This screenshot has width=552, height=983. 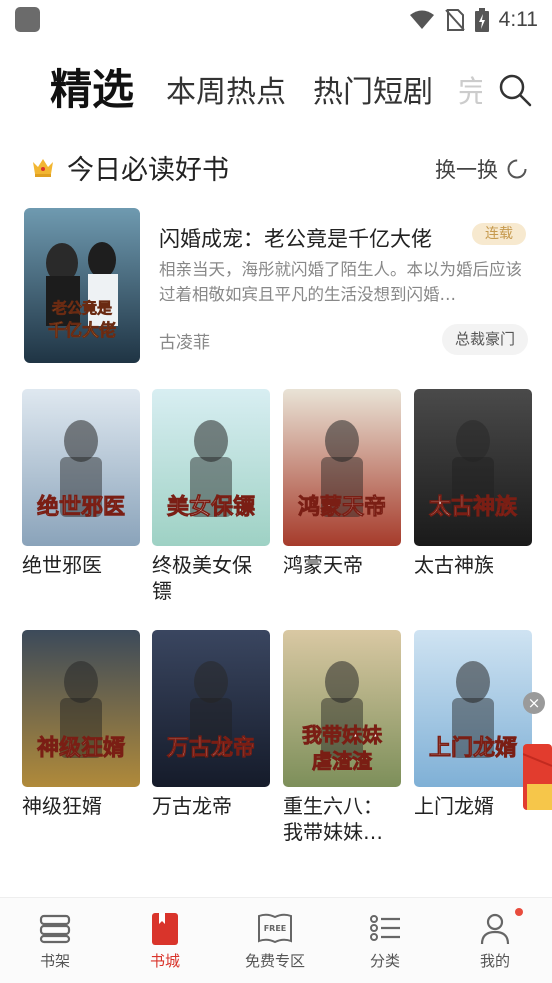 What do you see at coordinates (55, 929) in the screenshot?
I see `bookshelf-icon` at bounding box center [55, 929].